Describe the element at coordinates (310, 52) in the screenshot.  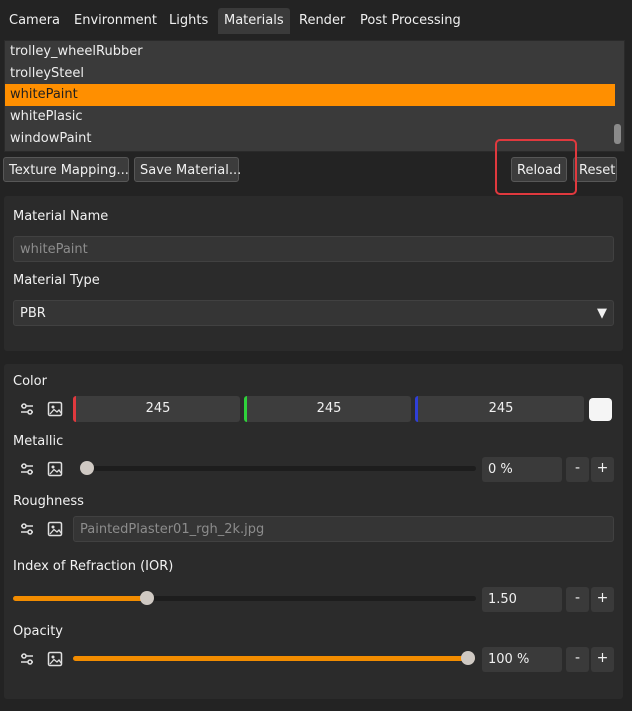
I see `list-item: trolley_wheelRubber` at that location.